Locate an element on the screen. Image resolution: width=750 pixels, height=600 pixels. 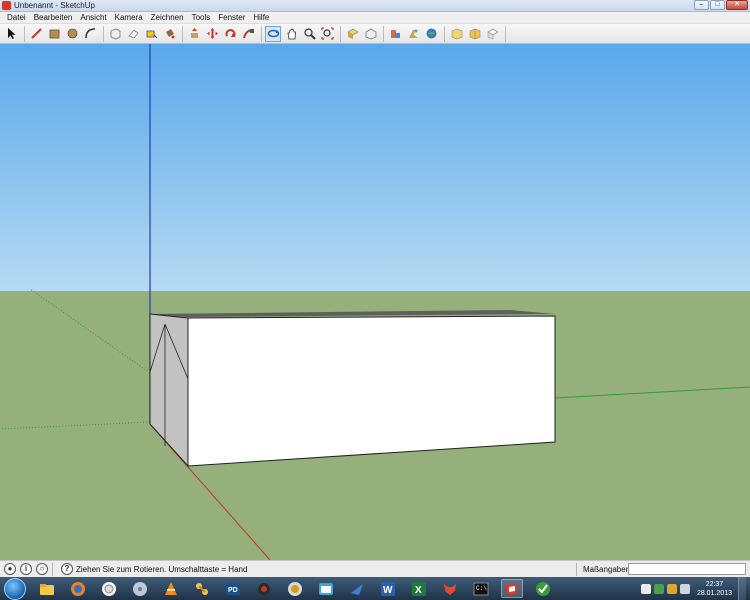
svg-text: X is located at coordinates (418, 590).